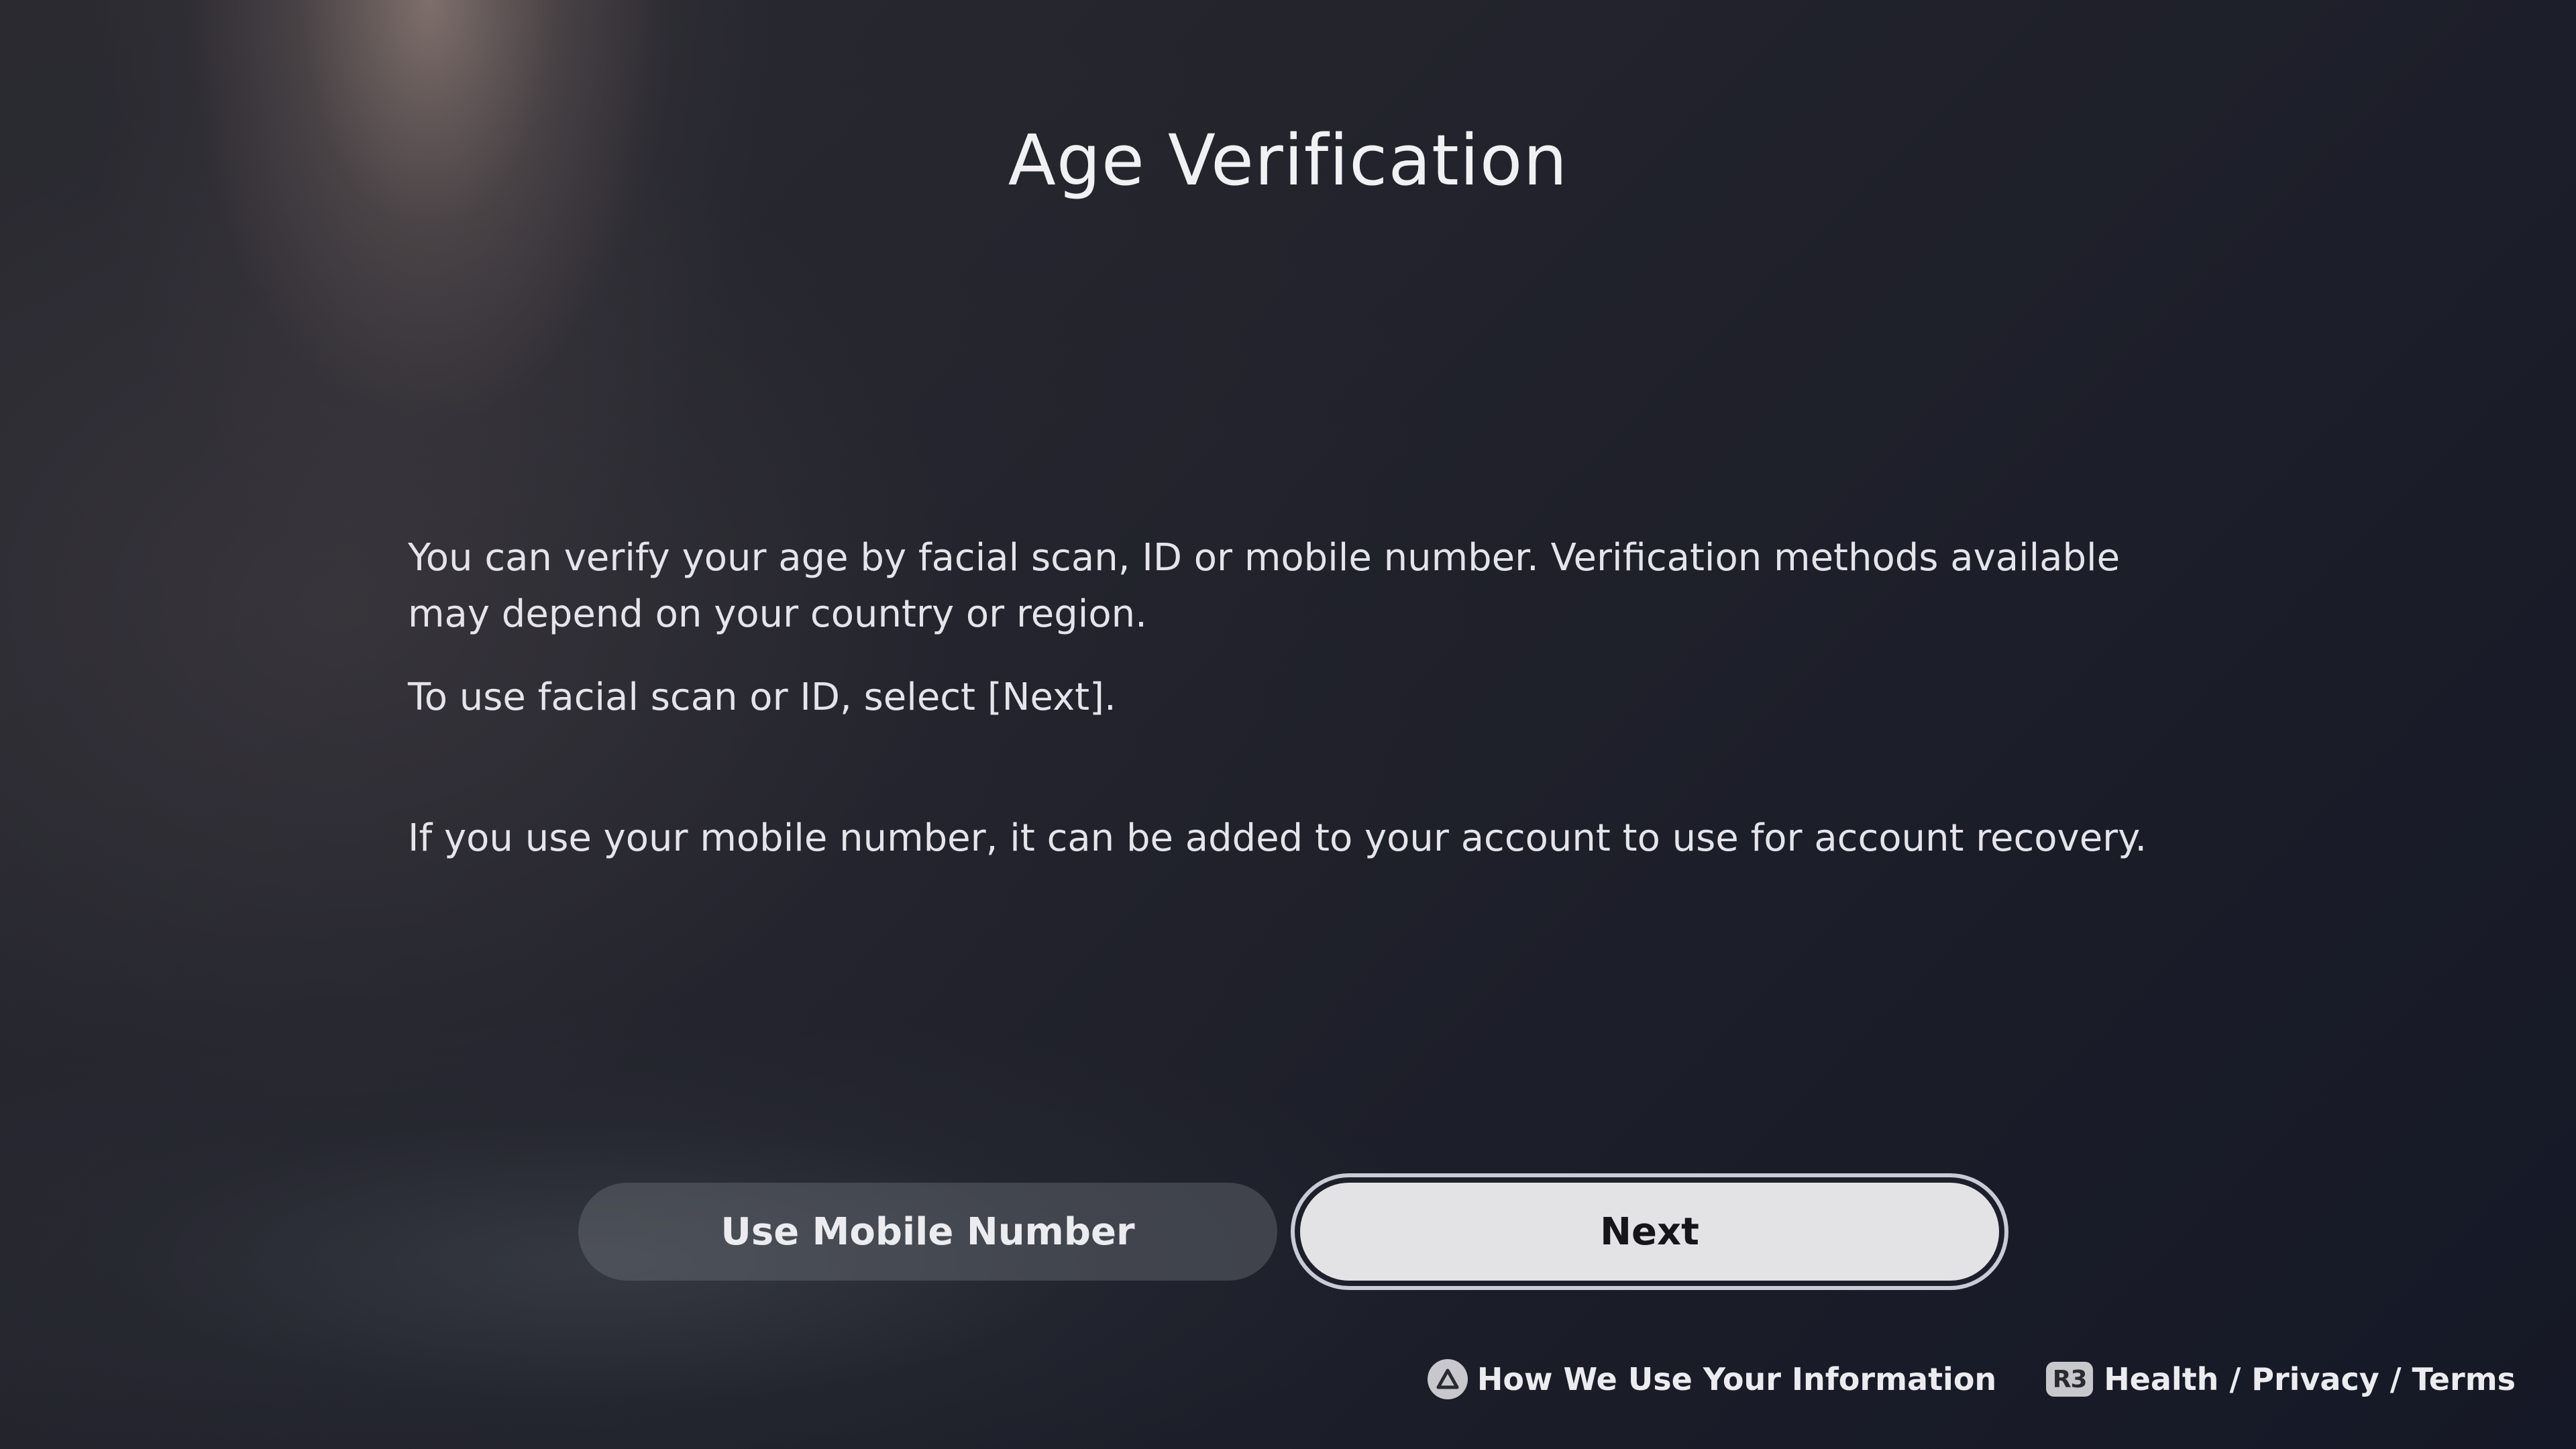 The image size is (2576, 1449). Describe the element at coordinates (2310, 1379) in the screenshot. I see `health-privacy-terms-label: Health / Privacy / Terms` at that location.